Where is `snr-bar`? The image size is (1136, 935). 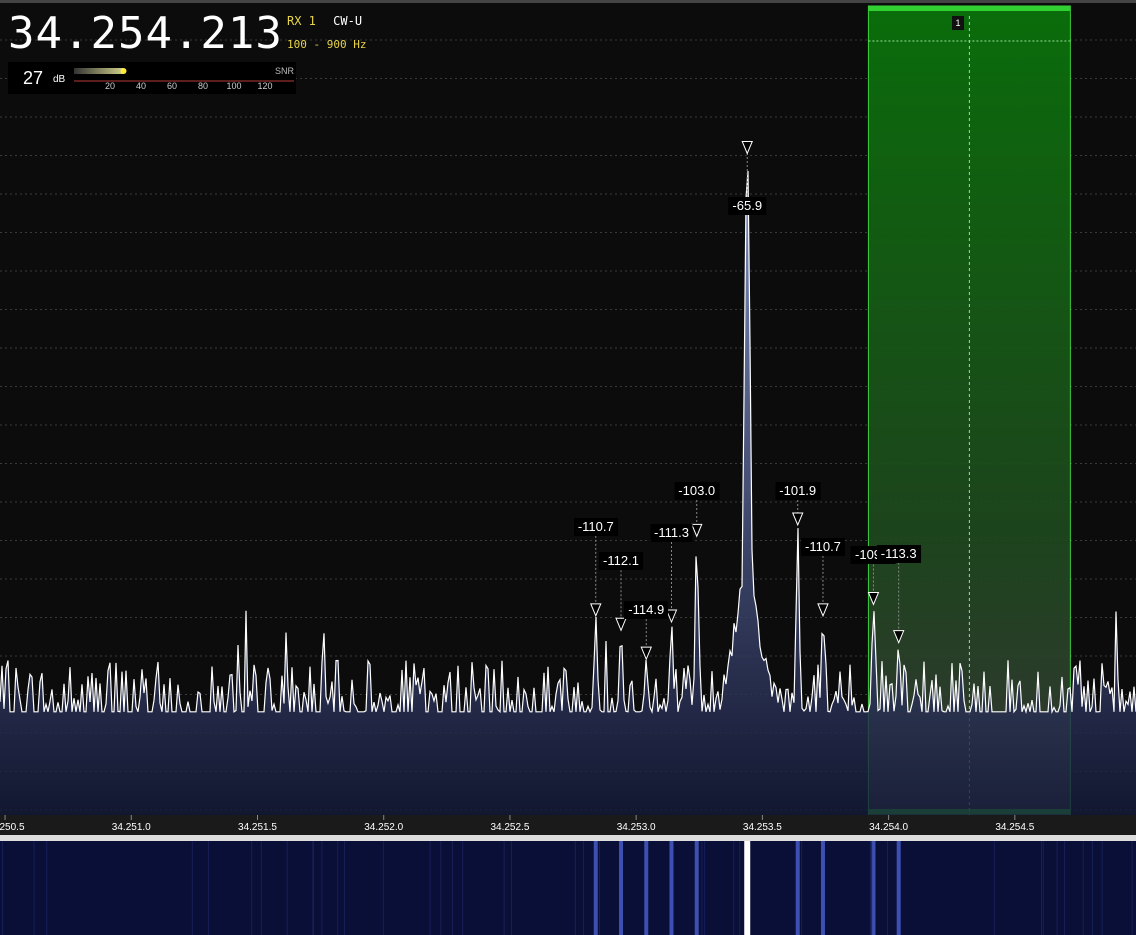
snr-bar is located at coordinates (184, 75).